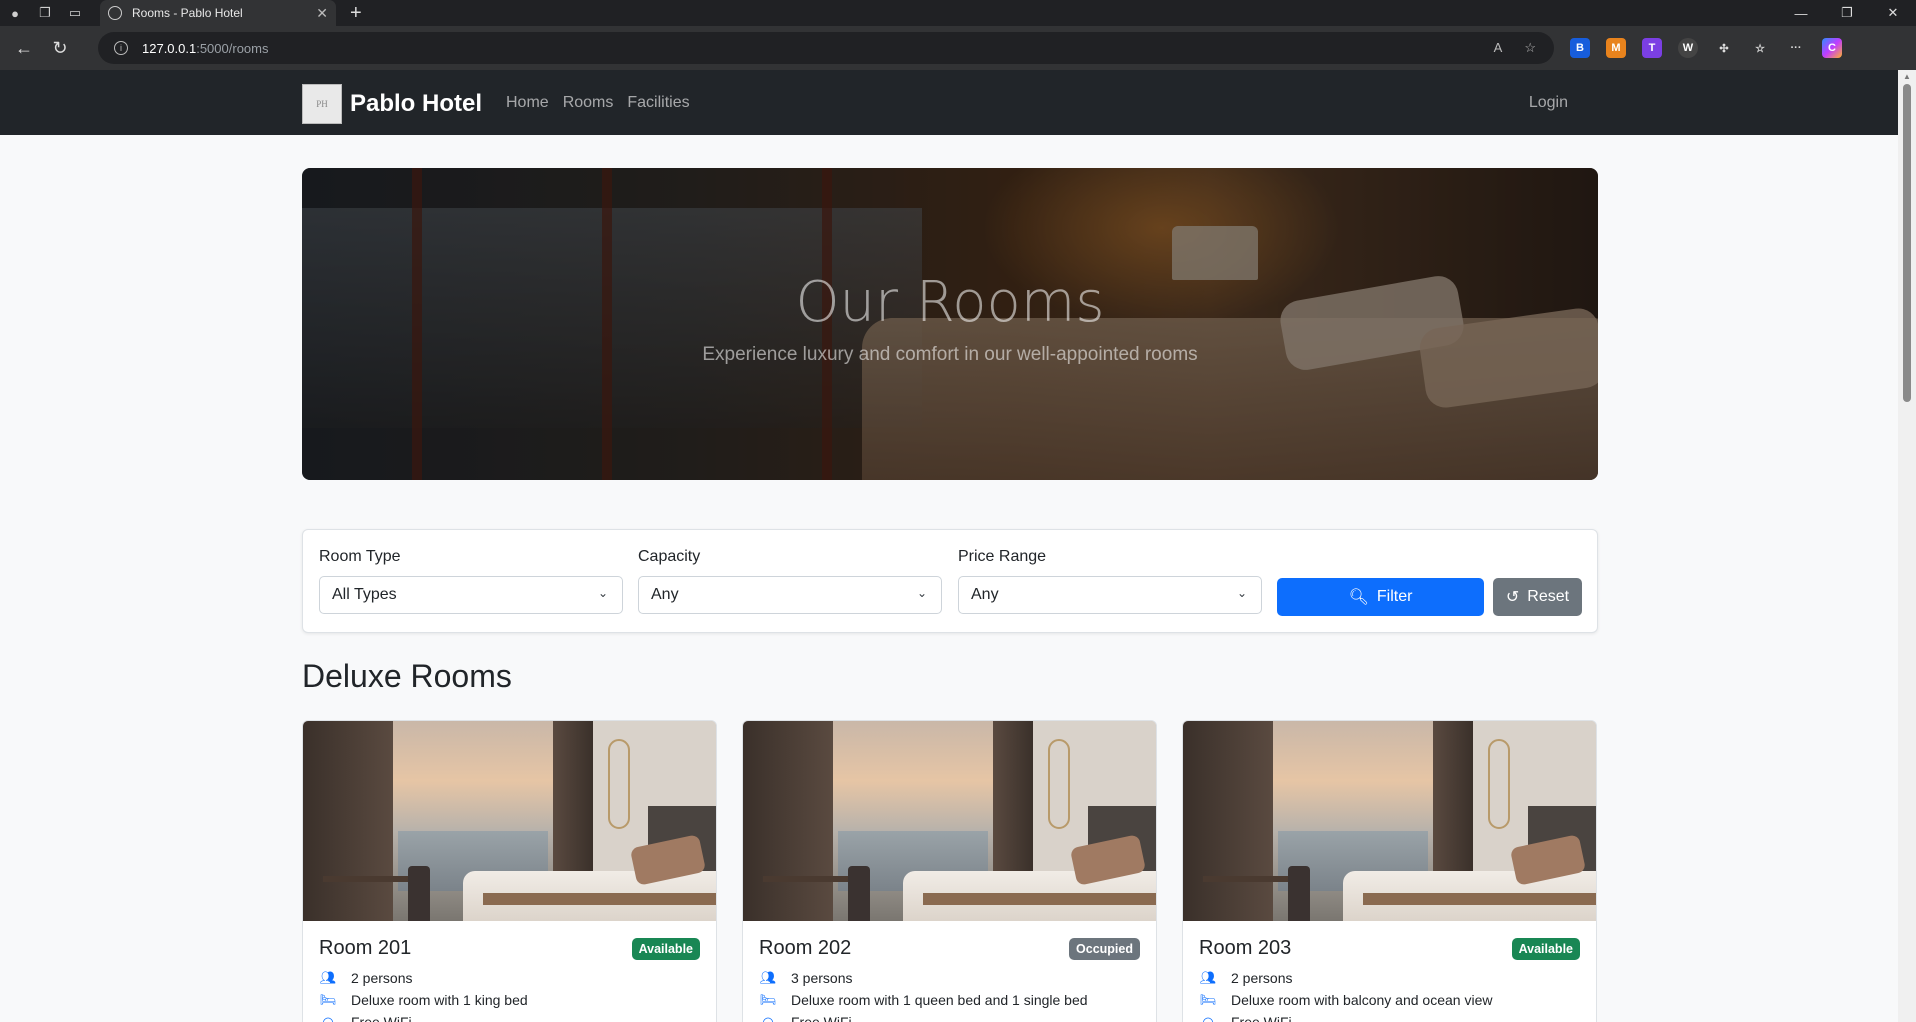 The width and height of the screenshot is (1916, 1022). Describe the element at coordinates (1104, 949) in the screenshot. I see `status-badge: Occupied` at that location.